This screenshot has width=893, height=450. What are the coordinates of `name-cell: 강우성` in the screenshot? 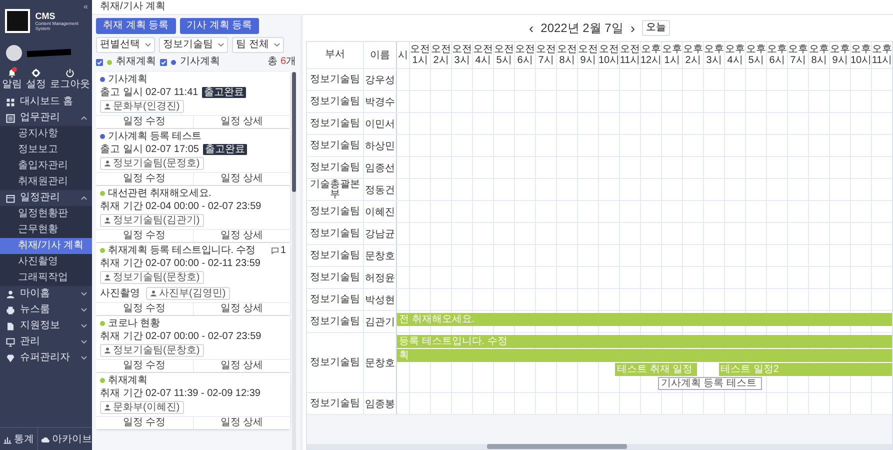 It's located at (380, 79).